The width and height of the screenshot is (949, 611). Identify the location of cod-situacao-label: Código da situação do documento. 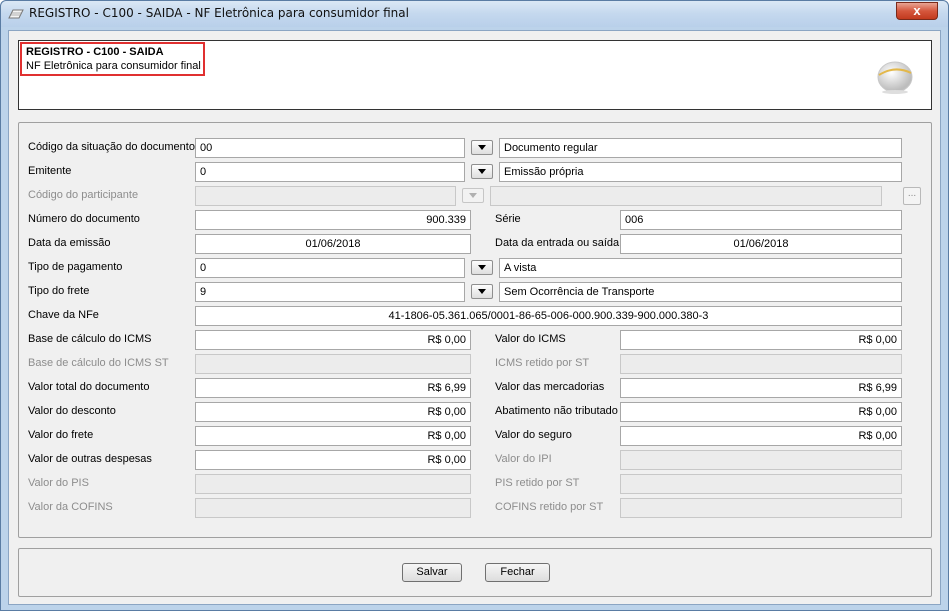
(111, 147).